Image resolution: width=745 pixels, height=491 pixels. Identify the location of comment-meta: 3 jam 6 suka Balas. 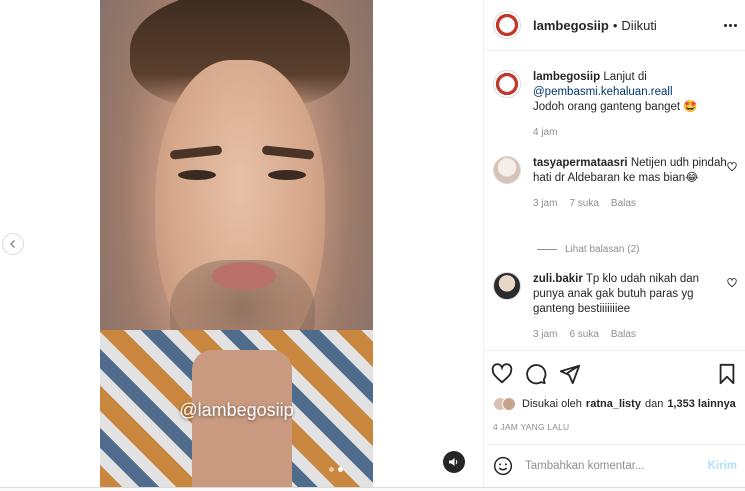
(632, 334).